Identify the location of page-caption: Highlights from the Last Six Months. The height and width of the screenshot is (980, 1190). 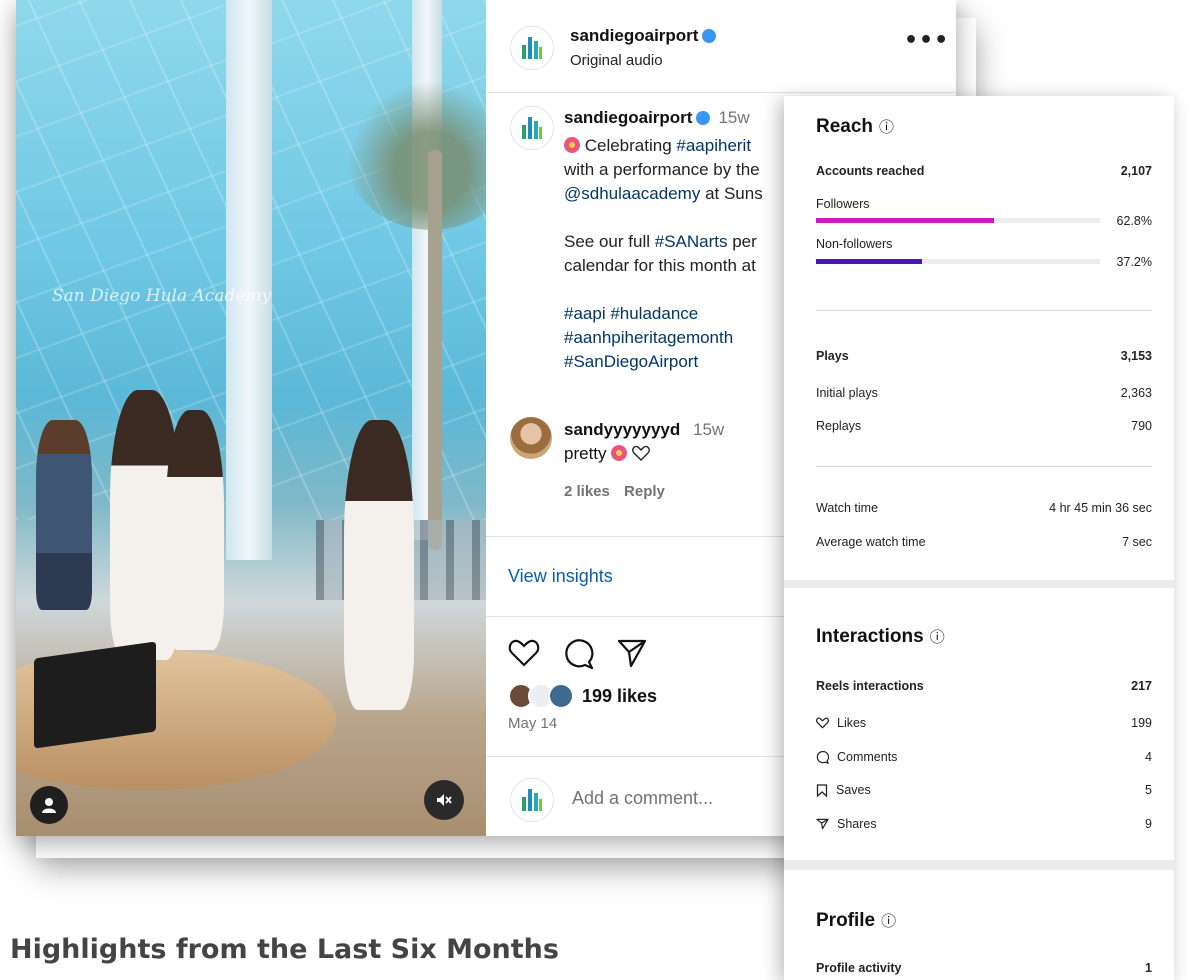
(284, 949).